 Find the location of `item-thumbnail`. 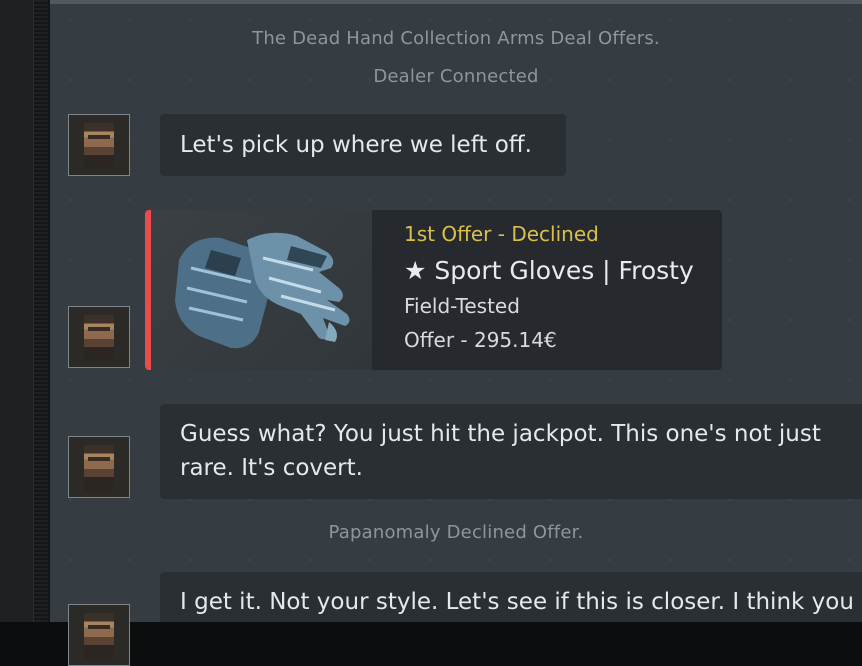

item-thumbnail is located at coordinates (261, 290).